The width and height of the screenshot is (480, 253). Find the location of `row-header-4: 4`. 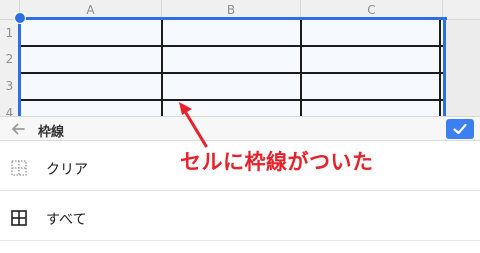

row-header-4: 4 is located at coordinates (10, 108).